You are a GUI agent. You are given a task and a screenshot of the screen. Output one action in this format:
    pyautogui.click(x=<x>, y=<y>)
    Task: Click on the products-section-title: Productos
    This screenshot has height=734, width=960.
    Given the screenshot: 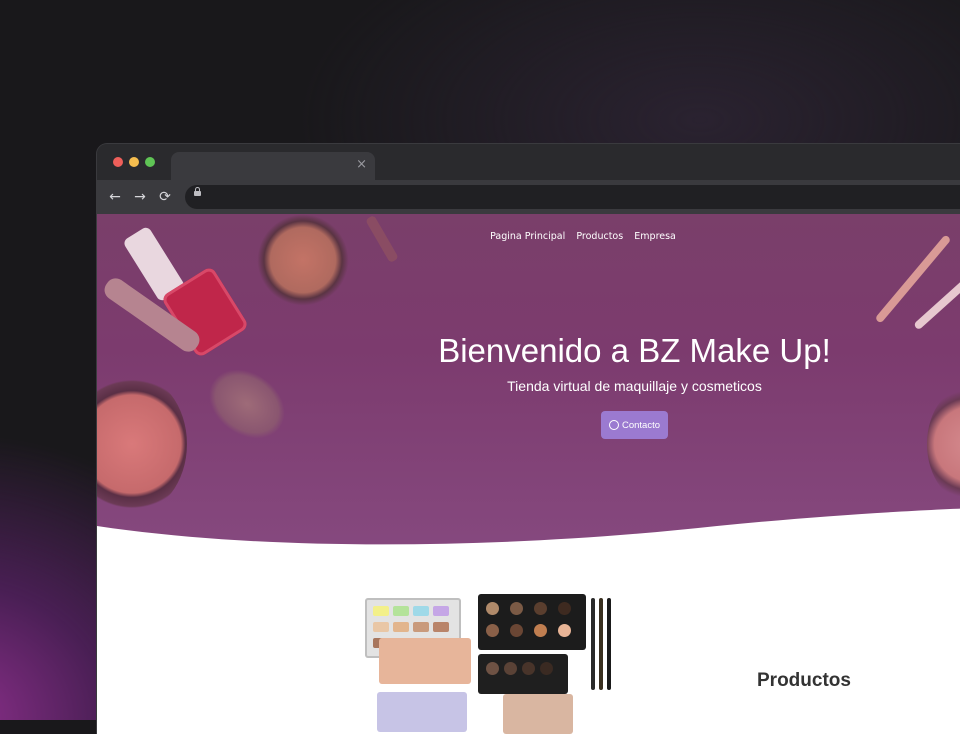 What is the action you would take?
    pyautogui.click(x=804, y=680)
    